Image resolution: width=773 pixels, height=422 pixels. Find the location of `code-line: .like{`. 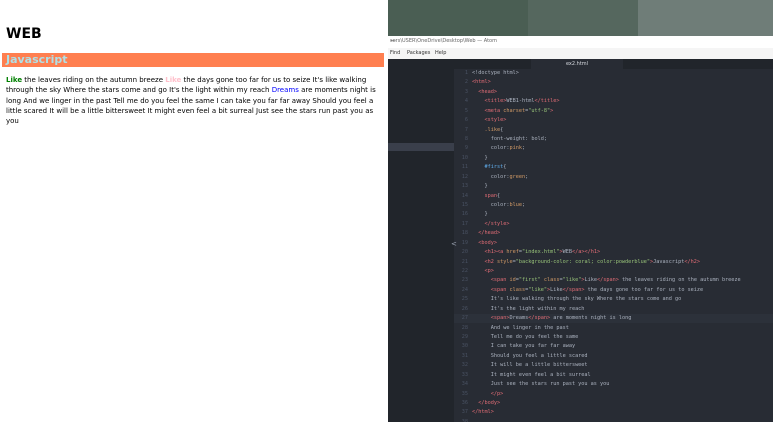

code-line: .like{ is located at coordinates (488, 130).